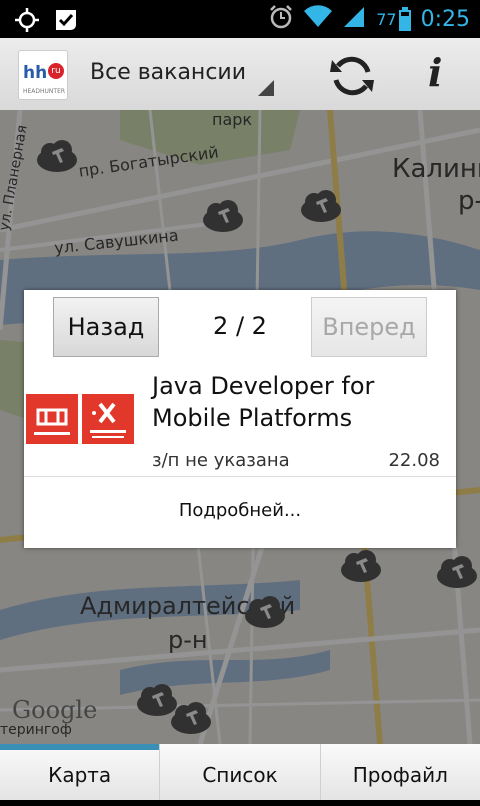  I want to click on status-right-icons: 77 0:25, so click(369, 19).